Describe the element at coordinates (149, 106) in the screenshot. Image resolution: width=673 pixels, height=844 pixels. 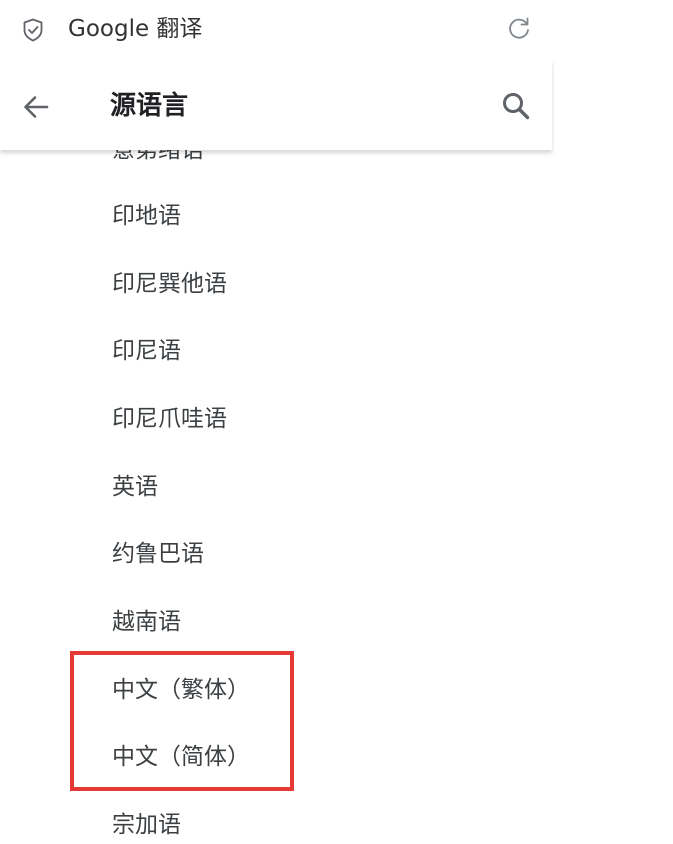
I see `page-title: 源语言` at that location.